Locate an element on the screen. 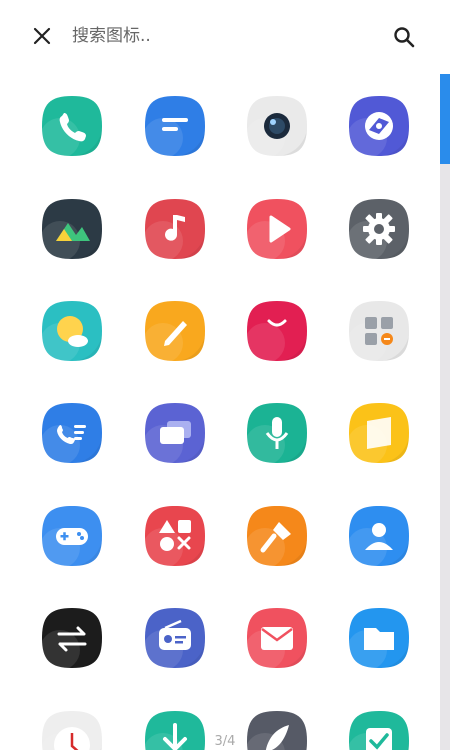 Image resolution: width=450 pixels, height=750 pixels. game-center-icon is located at coordinates (72, 536).